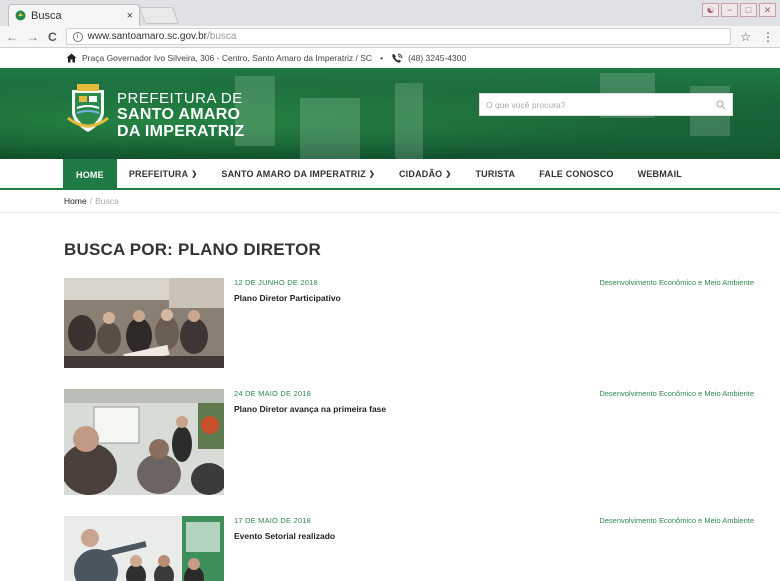 This screenshot has width=780, height=581. I want to click on nav-label: FALE CONOSCO, so click(576, 173).